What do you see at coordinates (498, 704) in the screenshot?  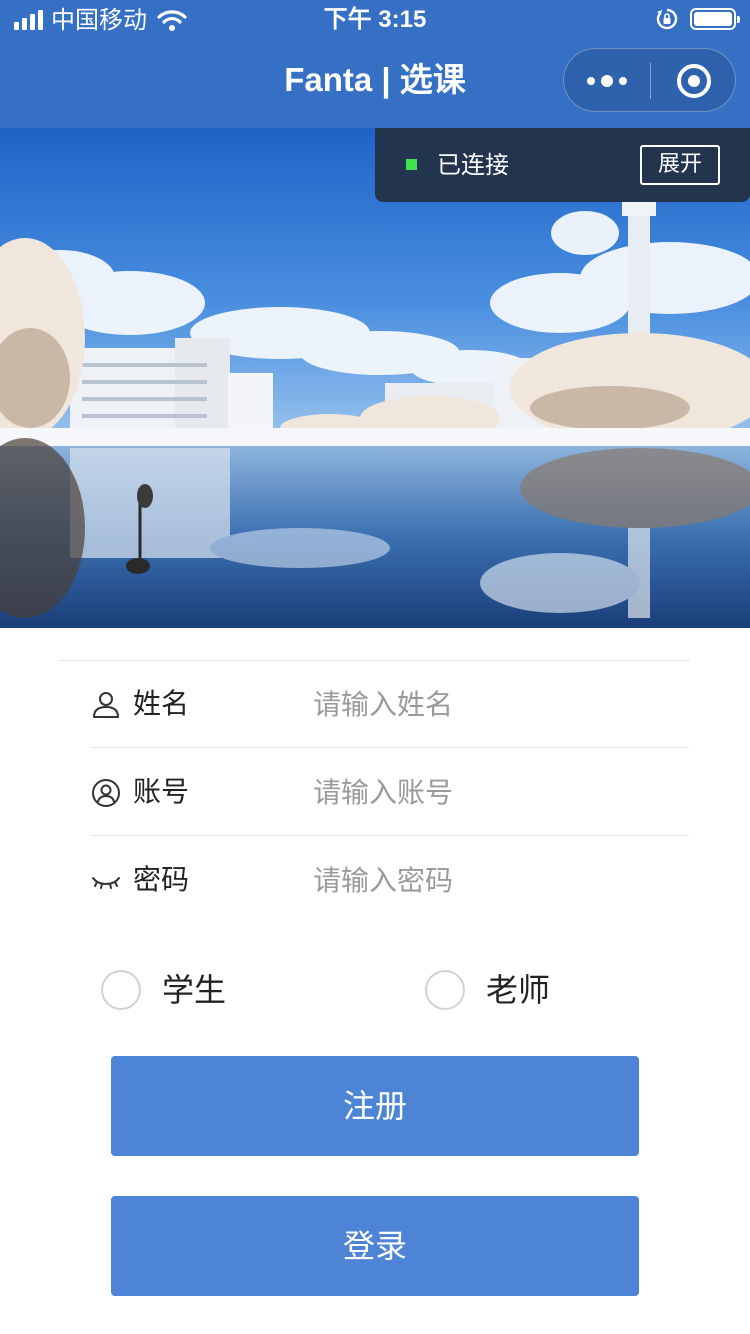 I see `name-input` at bounding box center [498, 704].